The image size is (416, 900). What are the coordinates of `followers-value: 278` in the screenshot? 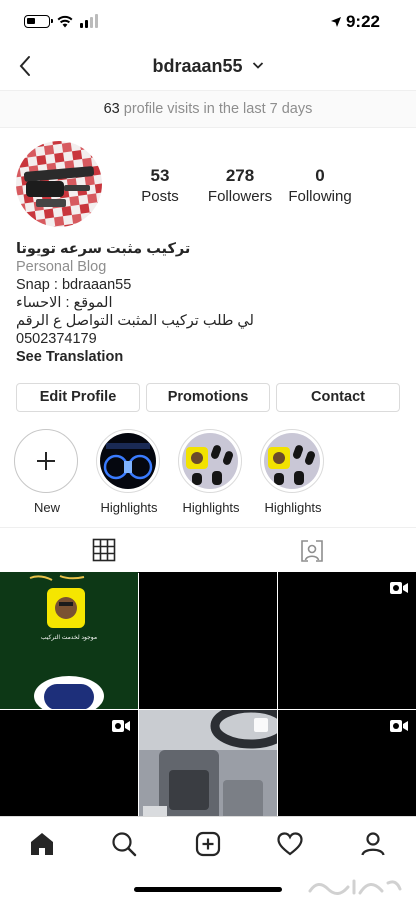 It's located at (240, 175).